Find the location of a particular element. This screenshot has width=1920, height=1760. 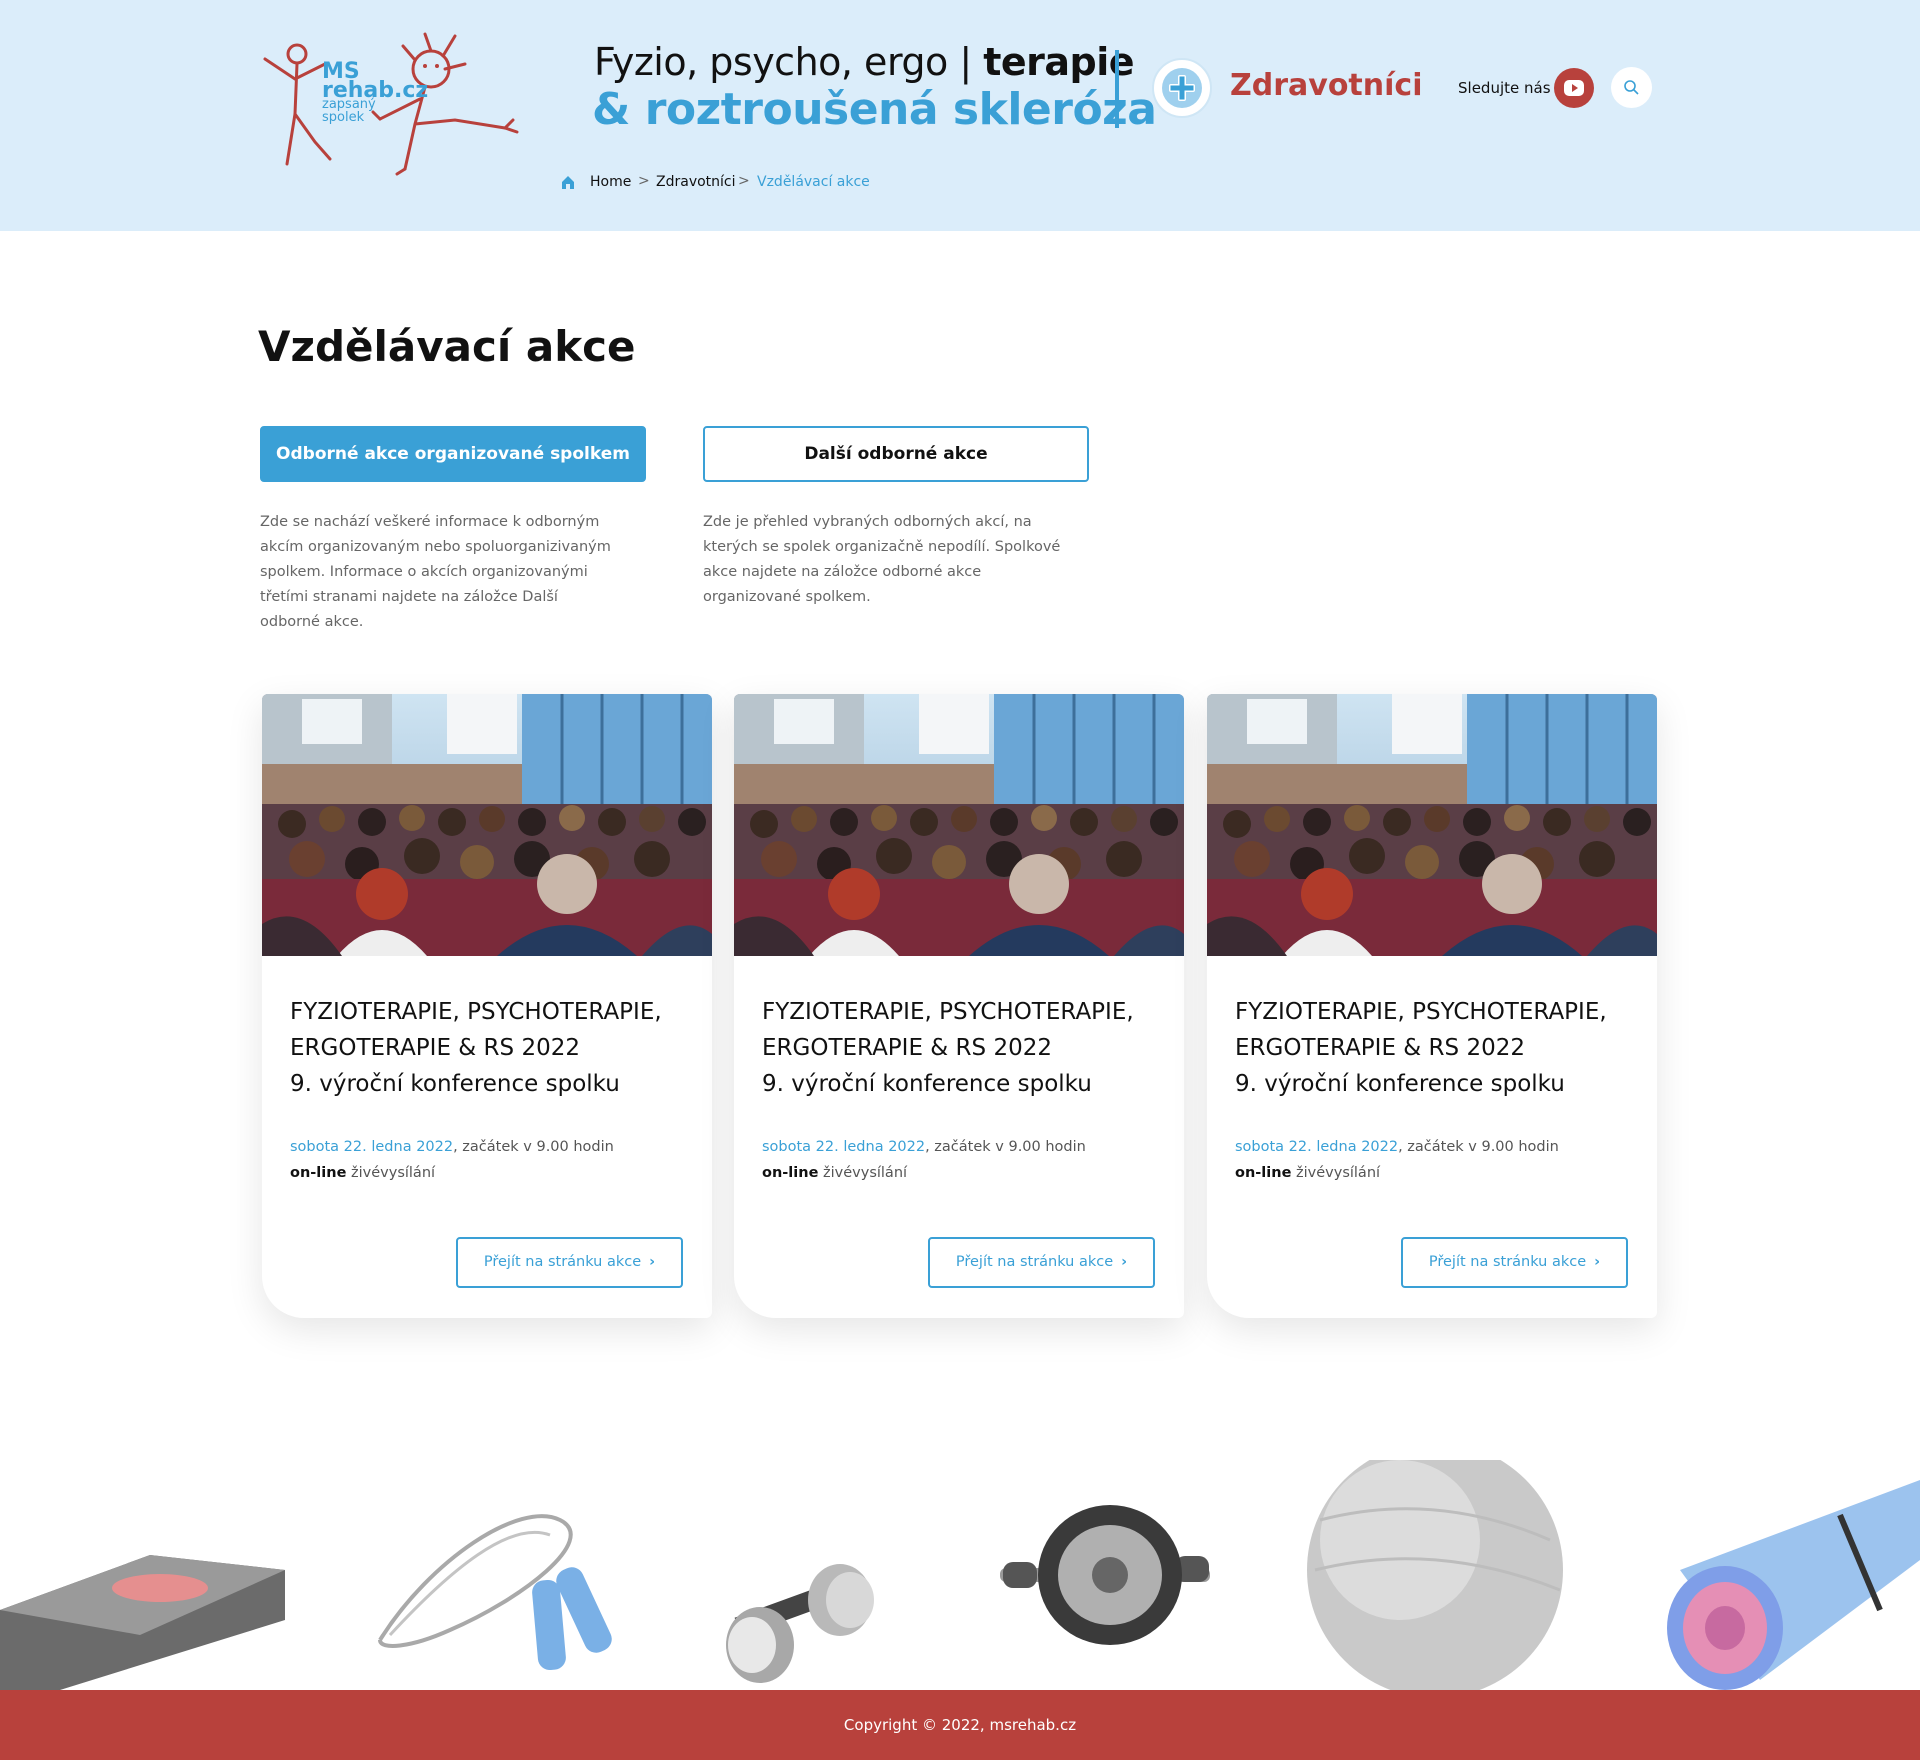

tagline-part1: Fyzio, psycho, ergo | is located at coordinates (789, 62).